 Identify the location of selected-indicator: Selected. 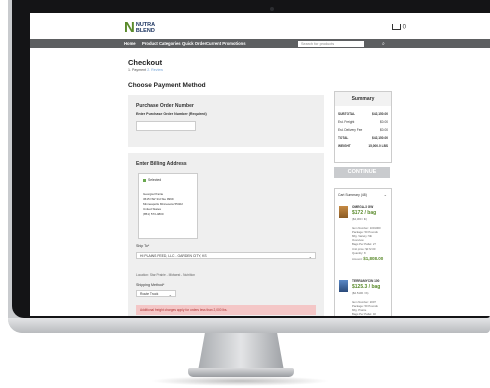
(152, 180).